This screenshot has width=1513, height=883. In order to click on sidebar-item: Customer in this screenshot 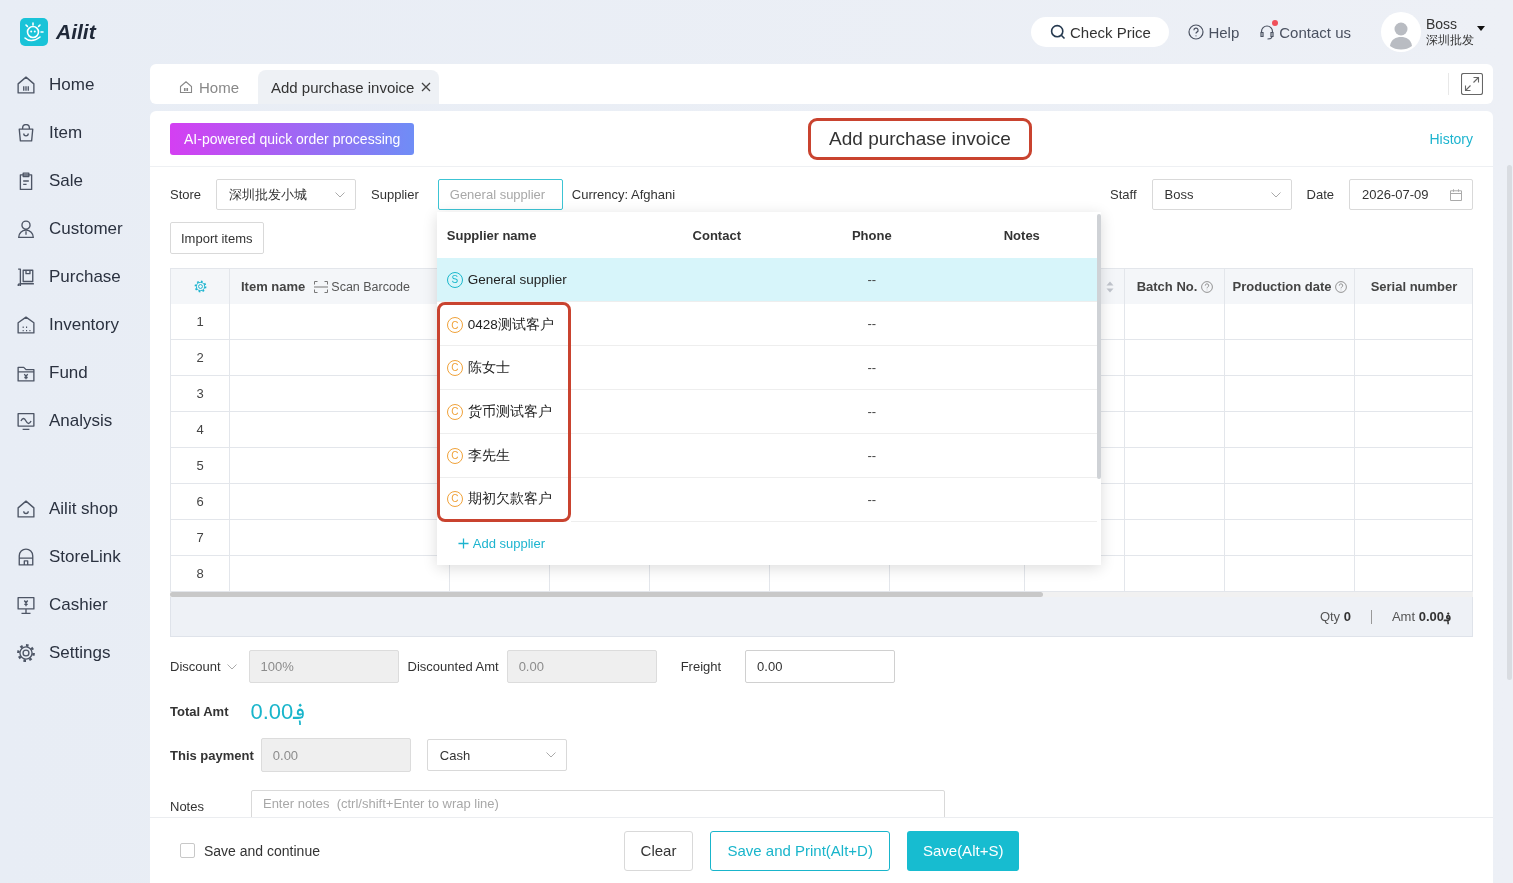, I will do `click(71, 229)`.